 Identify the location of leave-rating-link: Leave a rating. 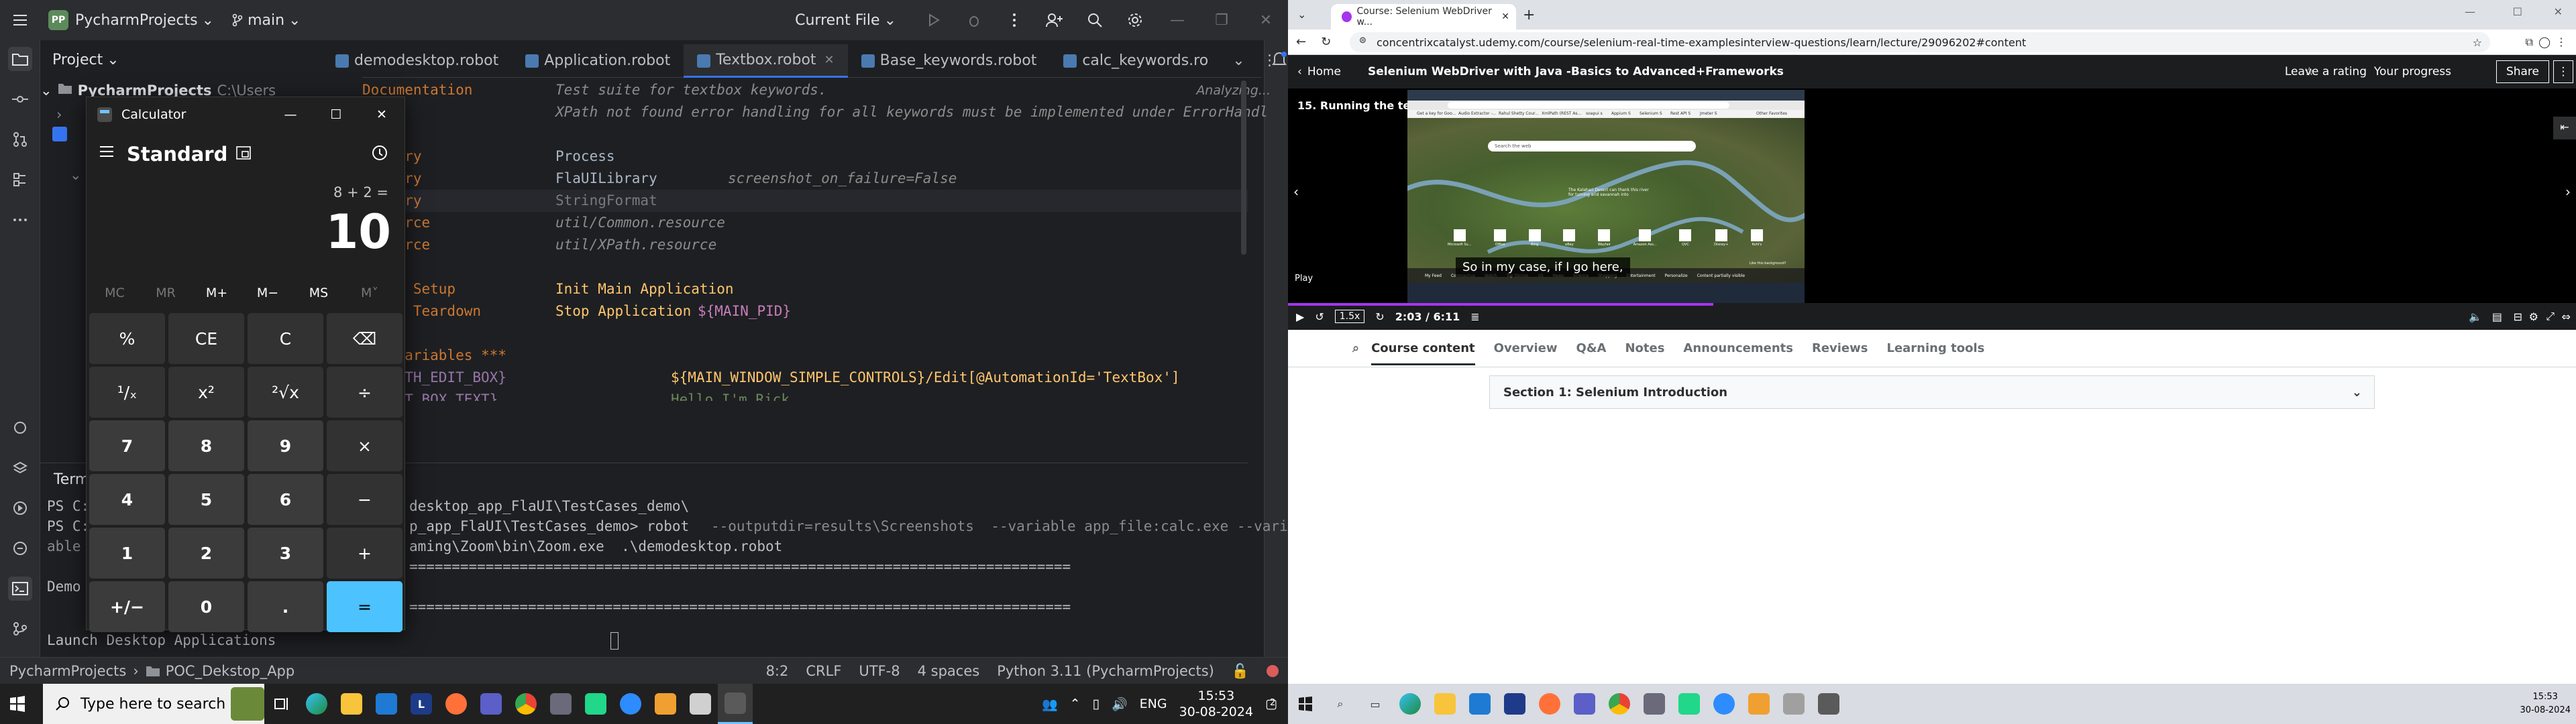
(2326, 71).